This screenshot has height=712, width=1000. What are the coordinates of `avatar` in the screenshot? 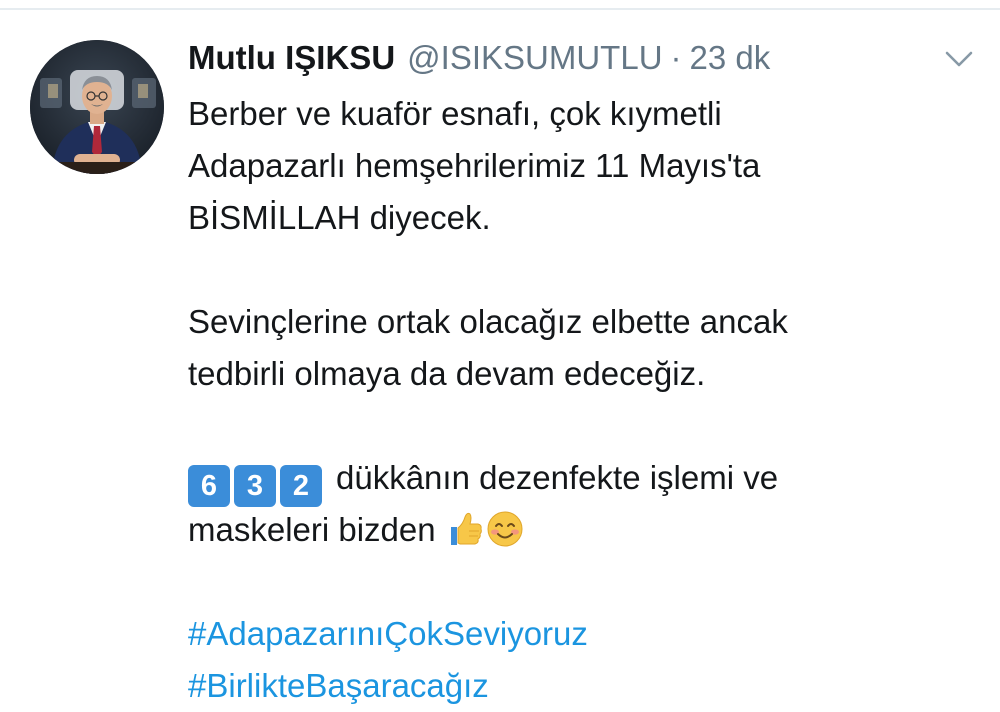 It's located at (97, 107).